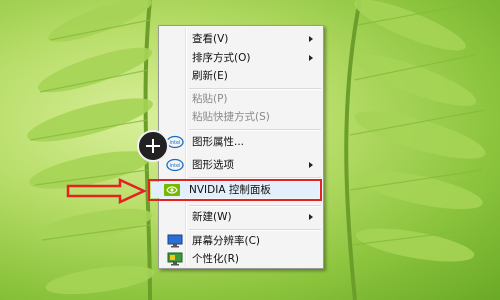 The image size is (500, 300). I want to click on menu-item-label: 排序方式(O), so click(221, 58).